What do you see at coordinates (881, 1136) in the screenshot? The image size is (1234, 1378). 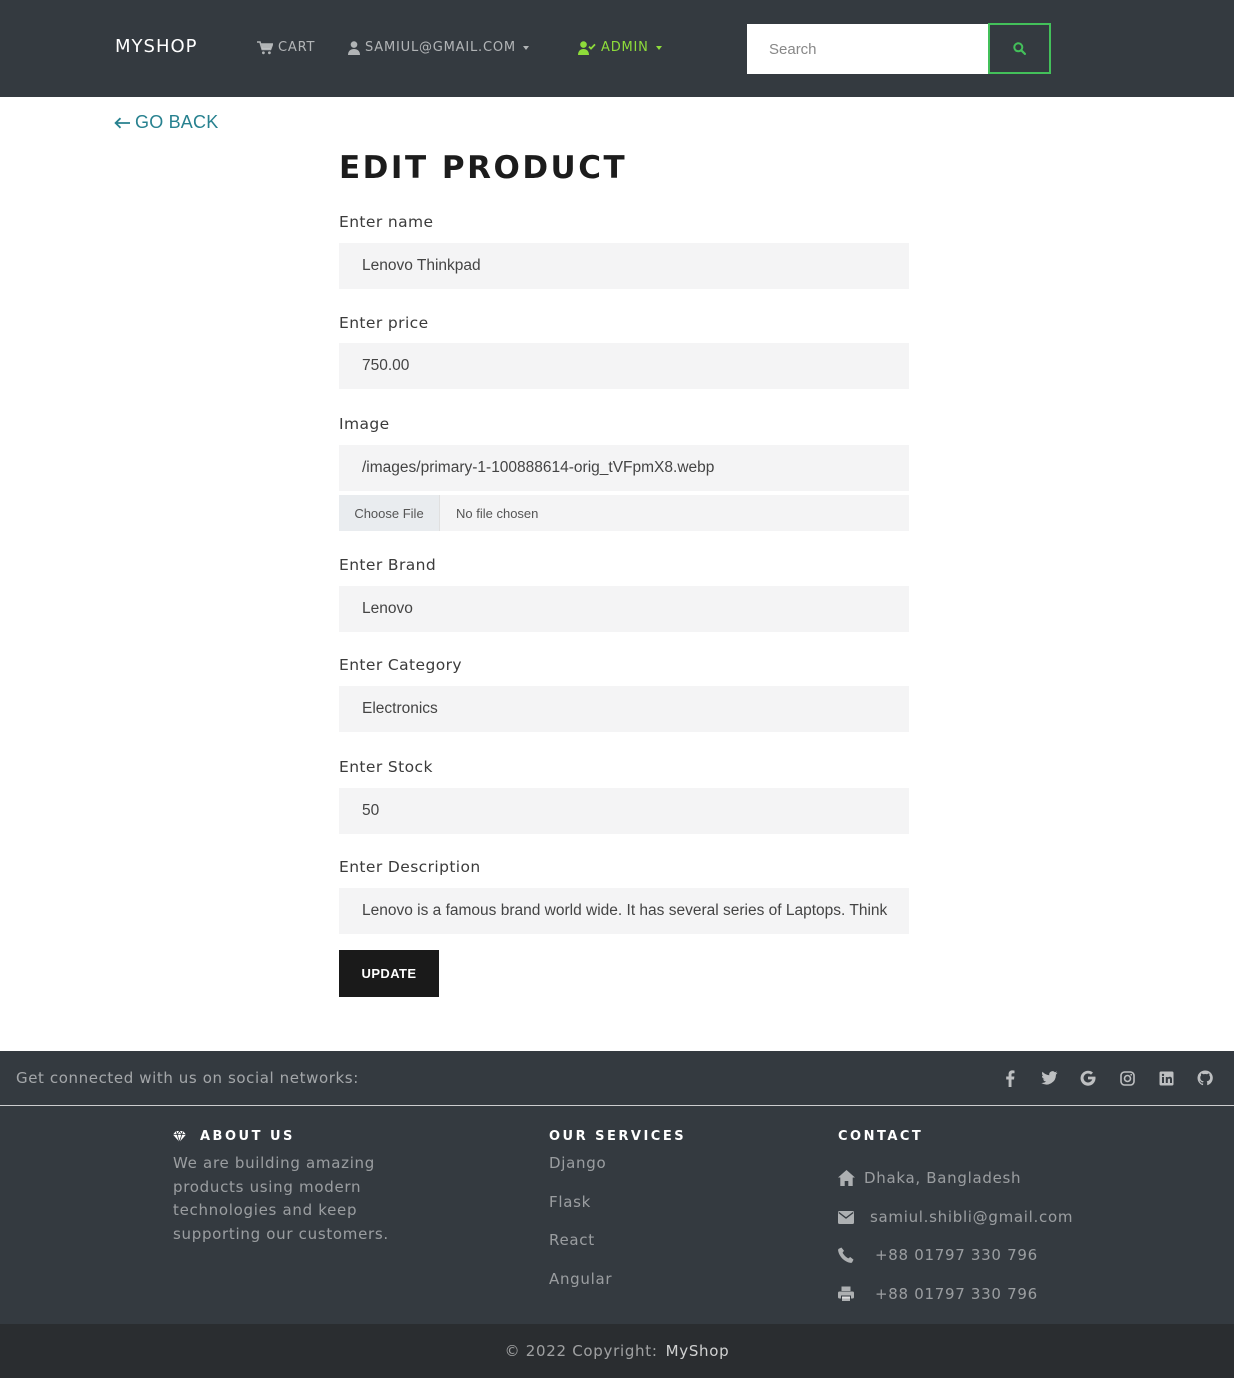 I see `contact-heading: CONTACT` at bounding box center [881, 1136].